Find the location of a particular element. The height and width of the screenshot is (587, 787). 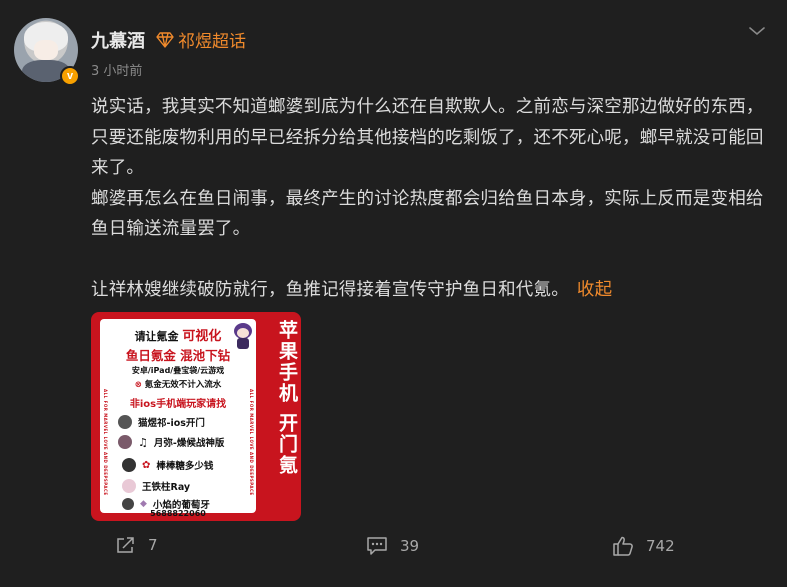

paragraph-last: 让祥林嫂继续破防就行，鱼推记得接着宣传守护鱼日和代氪。 收起 is located at coordinates (431, 290).